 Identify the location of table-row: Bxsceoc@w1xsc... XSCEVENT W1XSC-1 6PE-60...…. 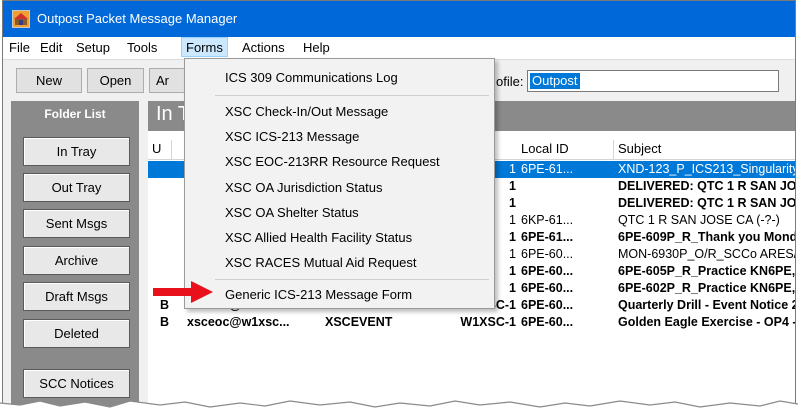
(472, 322).